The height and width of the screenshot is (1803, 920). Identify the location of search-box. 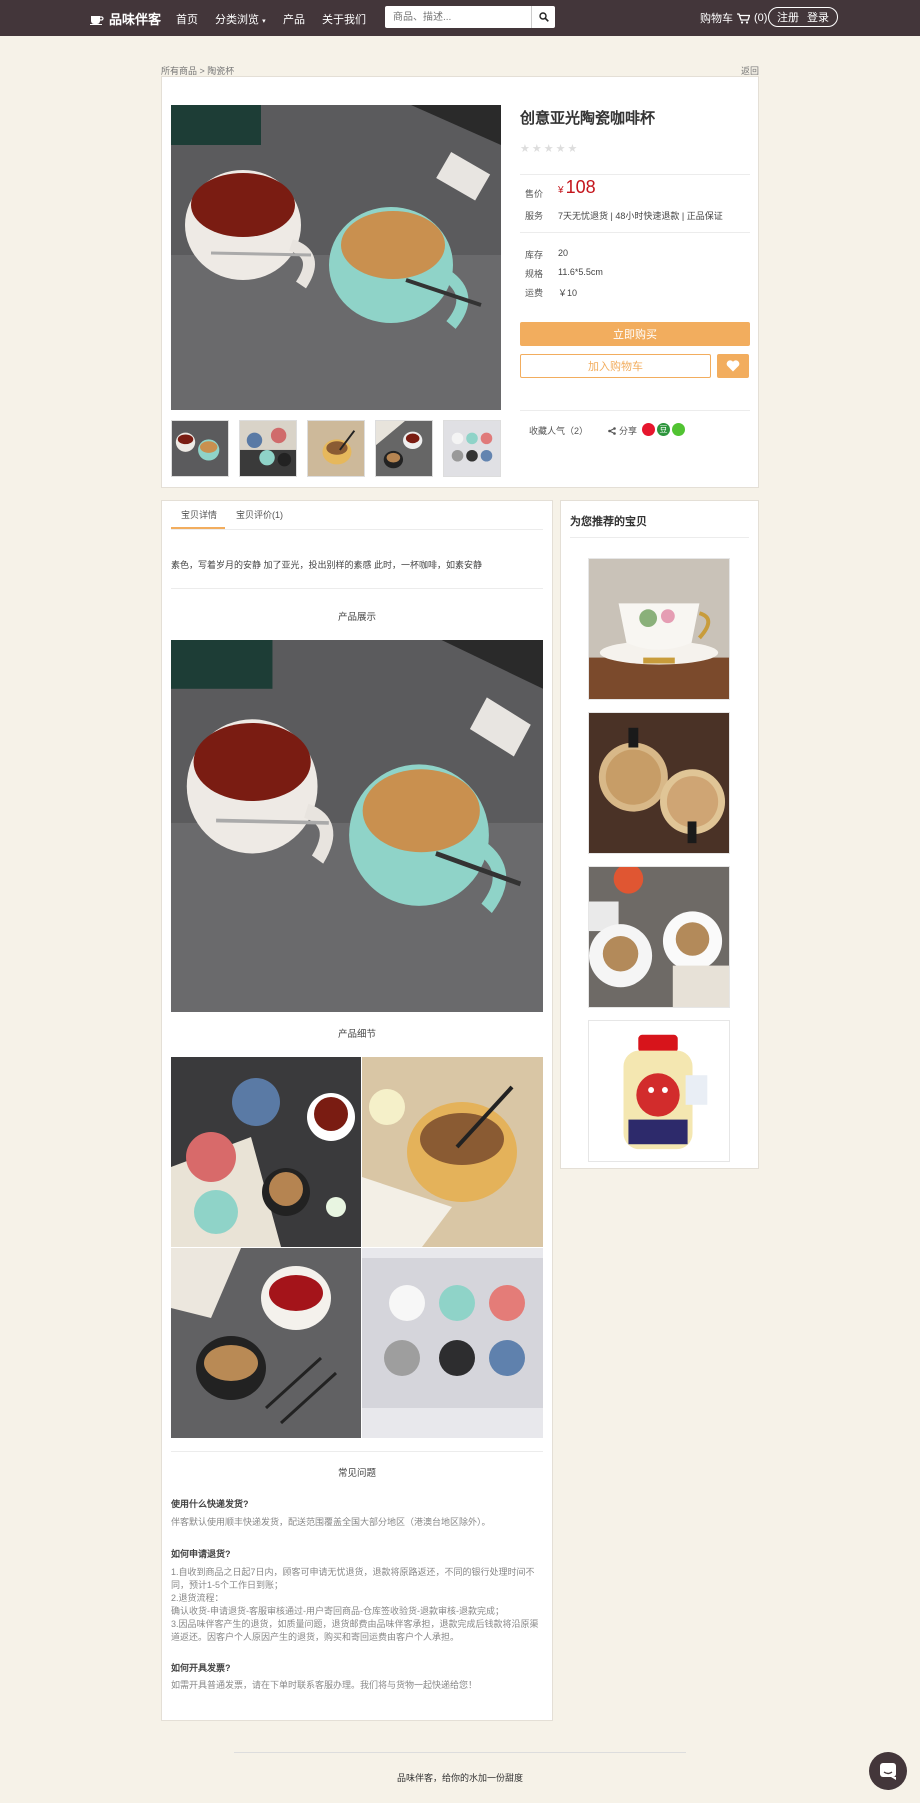
(470, 17).